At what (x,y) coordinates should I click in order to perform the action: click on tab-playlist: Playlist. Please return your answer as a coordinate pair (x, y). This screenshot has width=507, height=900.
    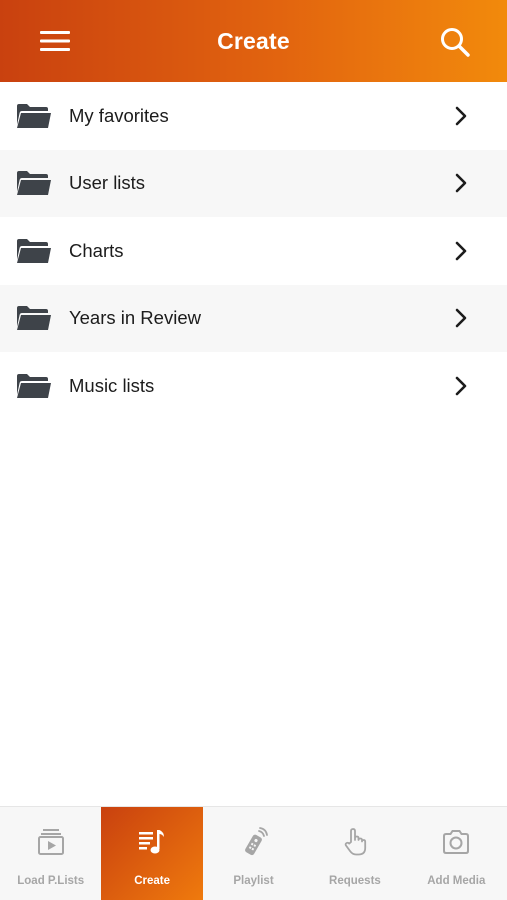
    Looking at the image, I should click on (253, 853).